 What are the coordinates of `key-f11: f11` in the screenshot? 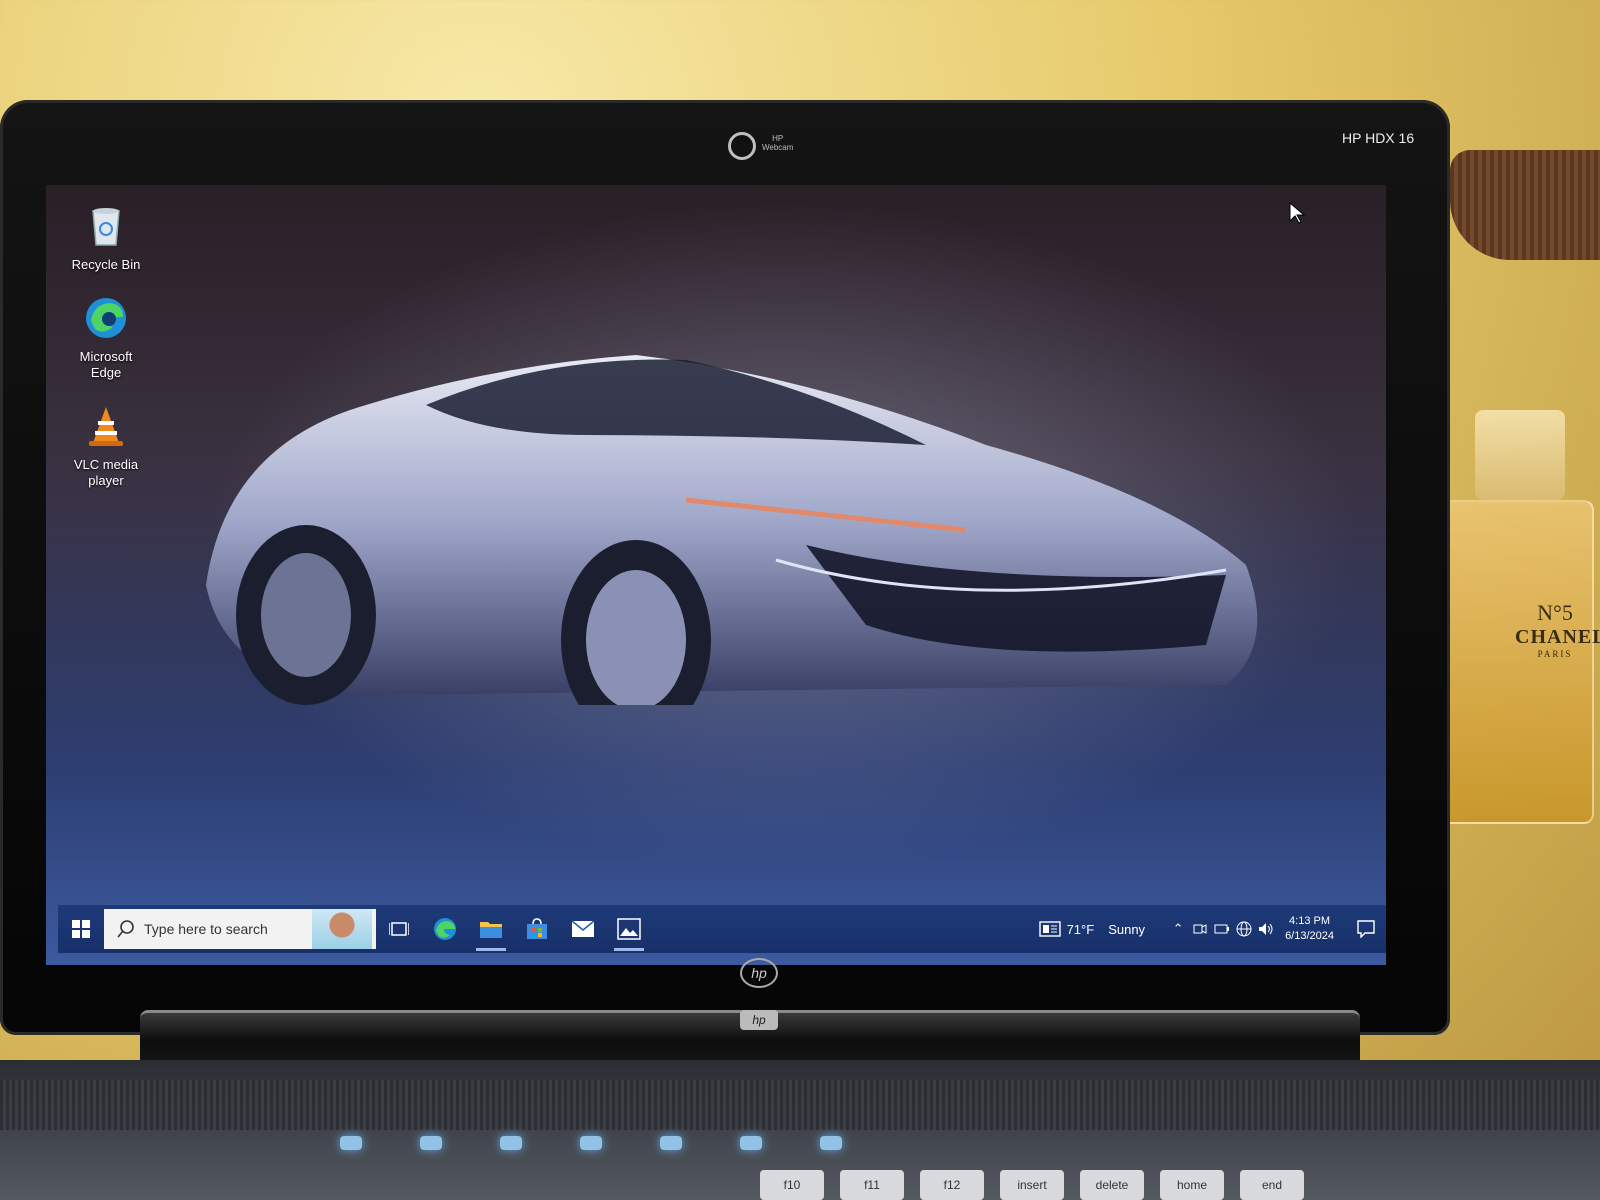 It's located at (872, 1185).